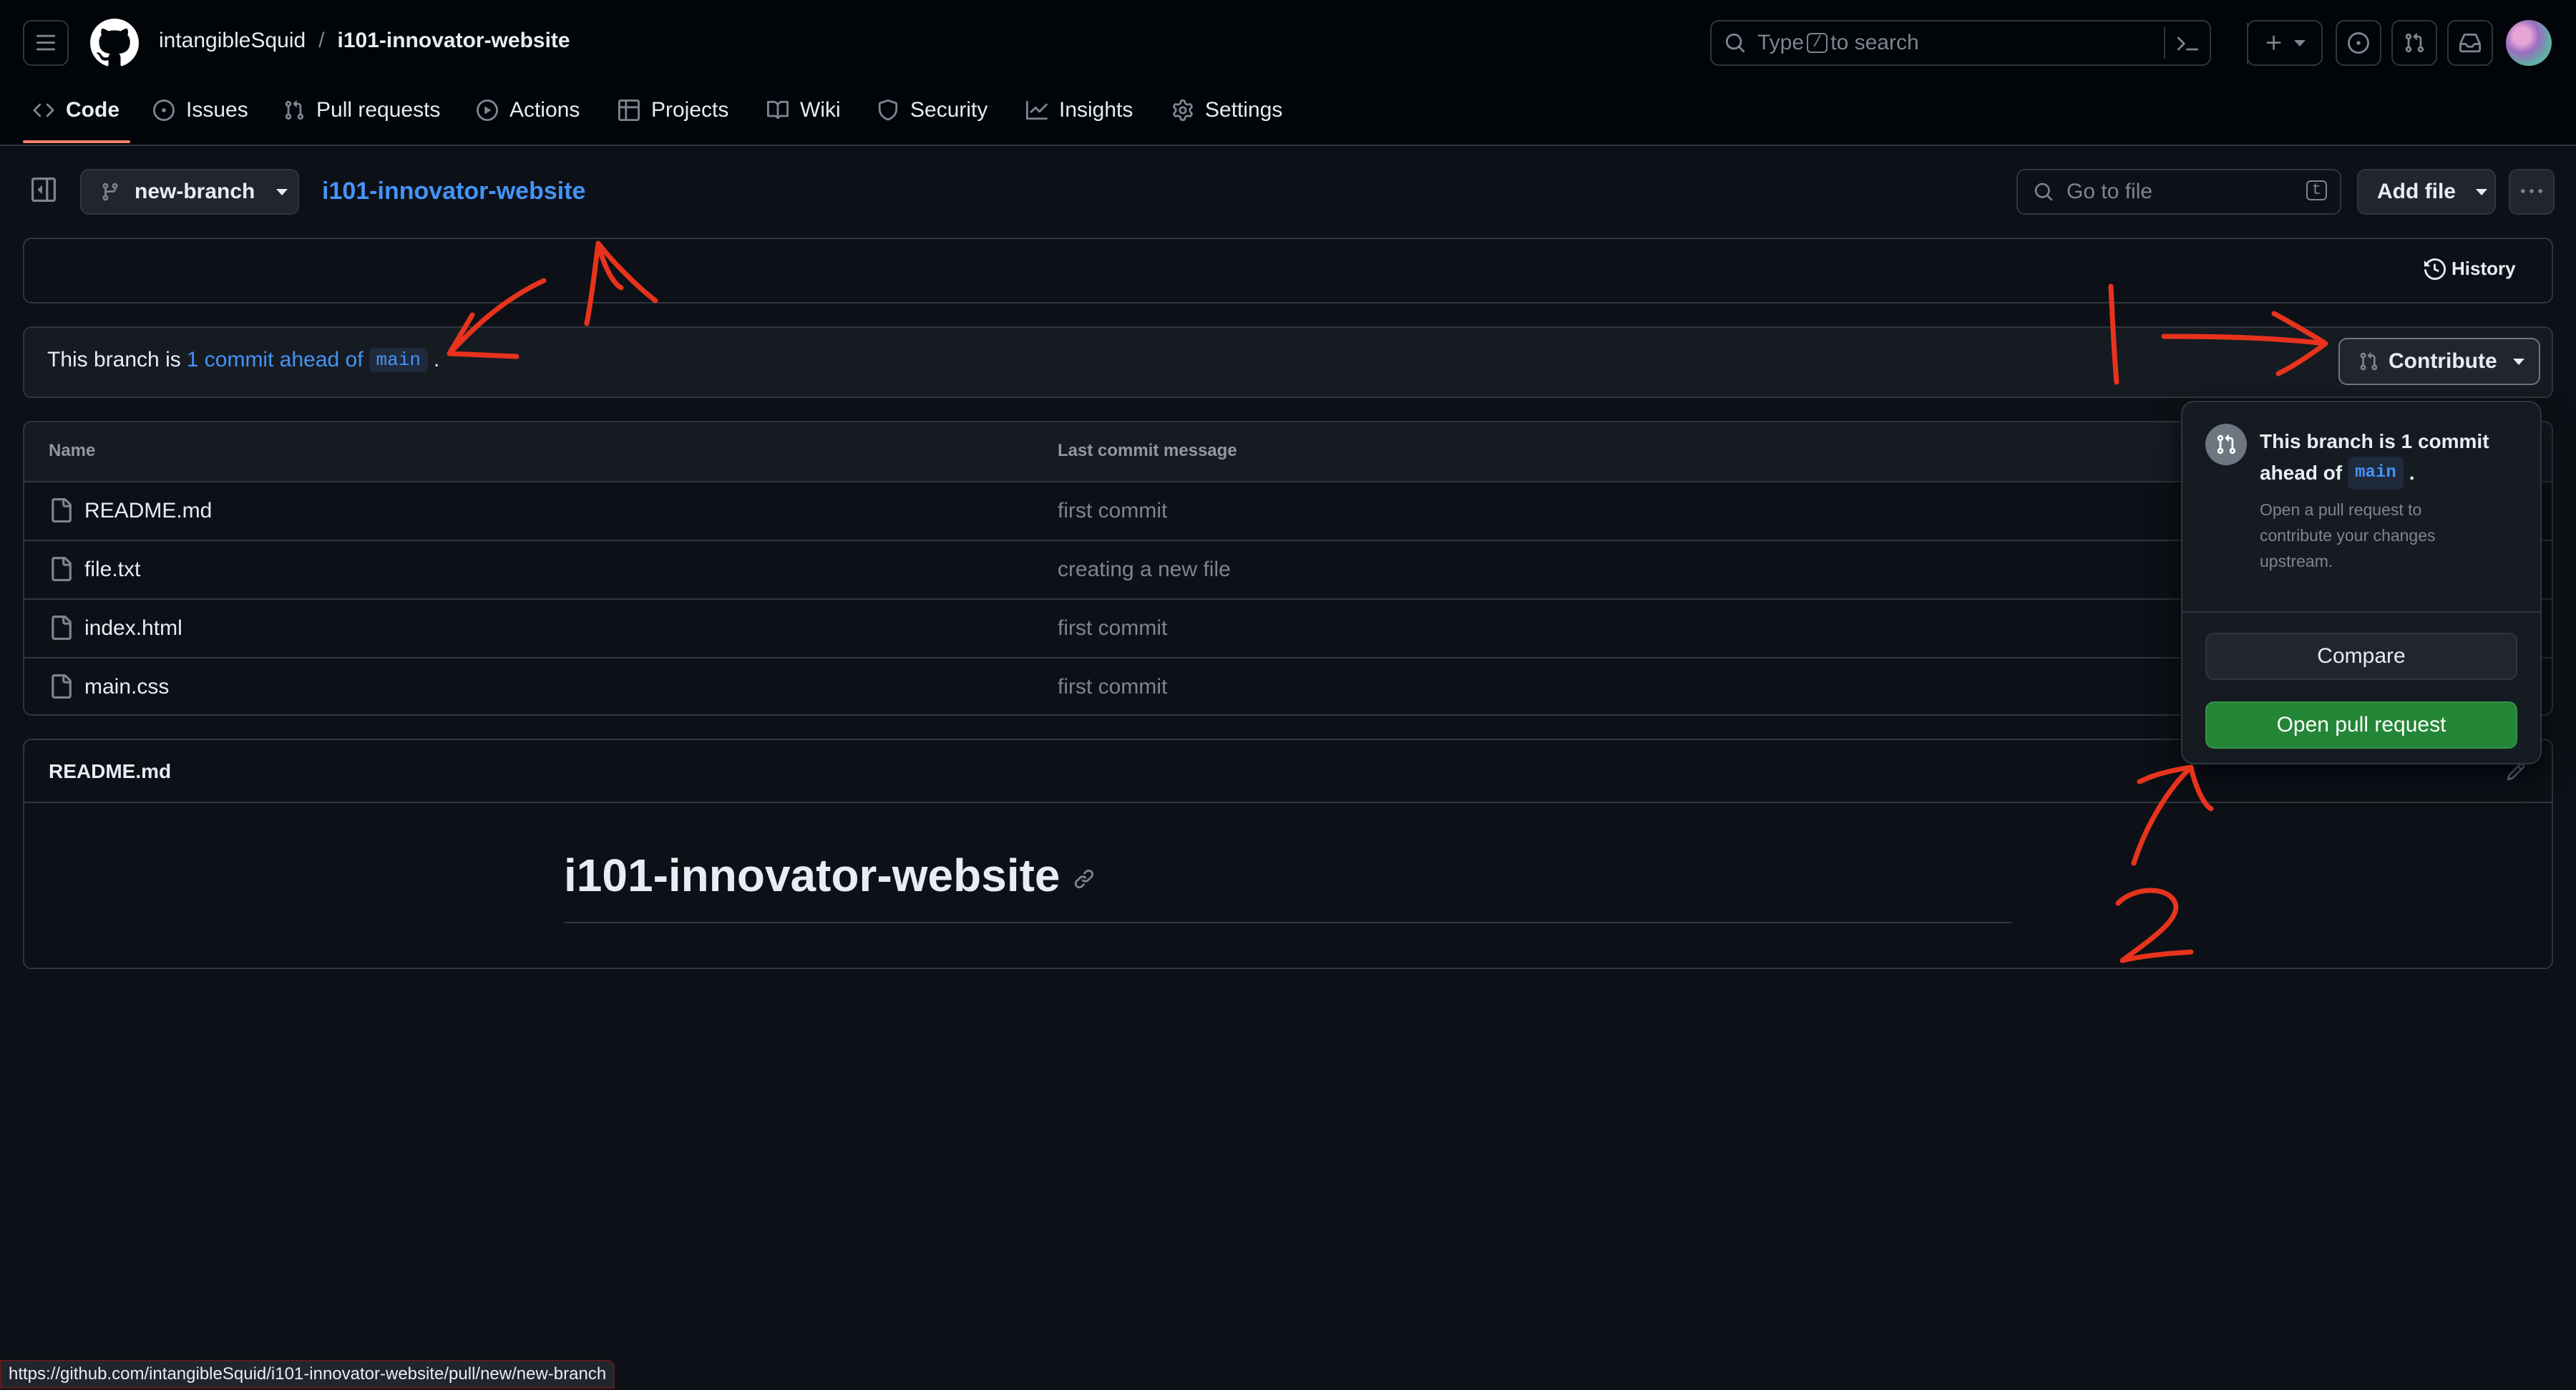 The height and width of the screenshot is (1390, 2576). Describe the element at coordinates (497, 319) in the screenshot. I see `annotation-arrow-left` at that location.